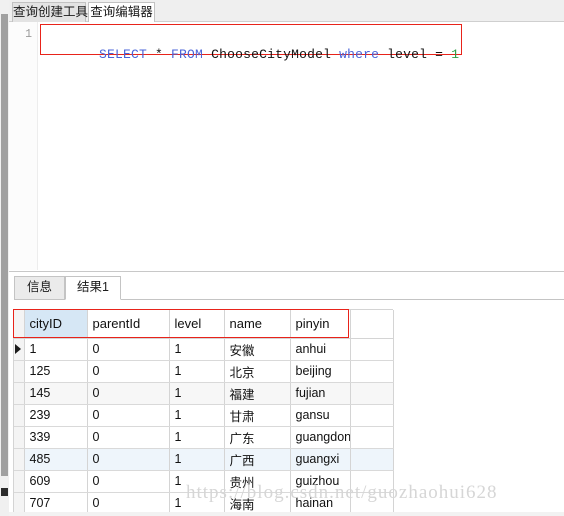 The image size is (564, 516). I want to click on sql-token-column-level: level, so click(407, 54).